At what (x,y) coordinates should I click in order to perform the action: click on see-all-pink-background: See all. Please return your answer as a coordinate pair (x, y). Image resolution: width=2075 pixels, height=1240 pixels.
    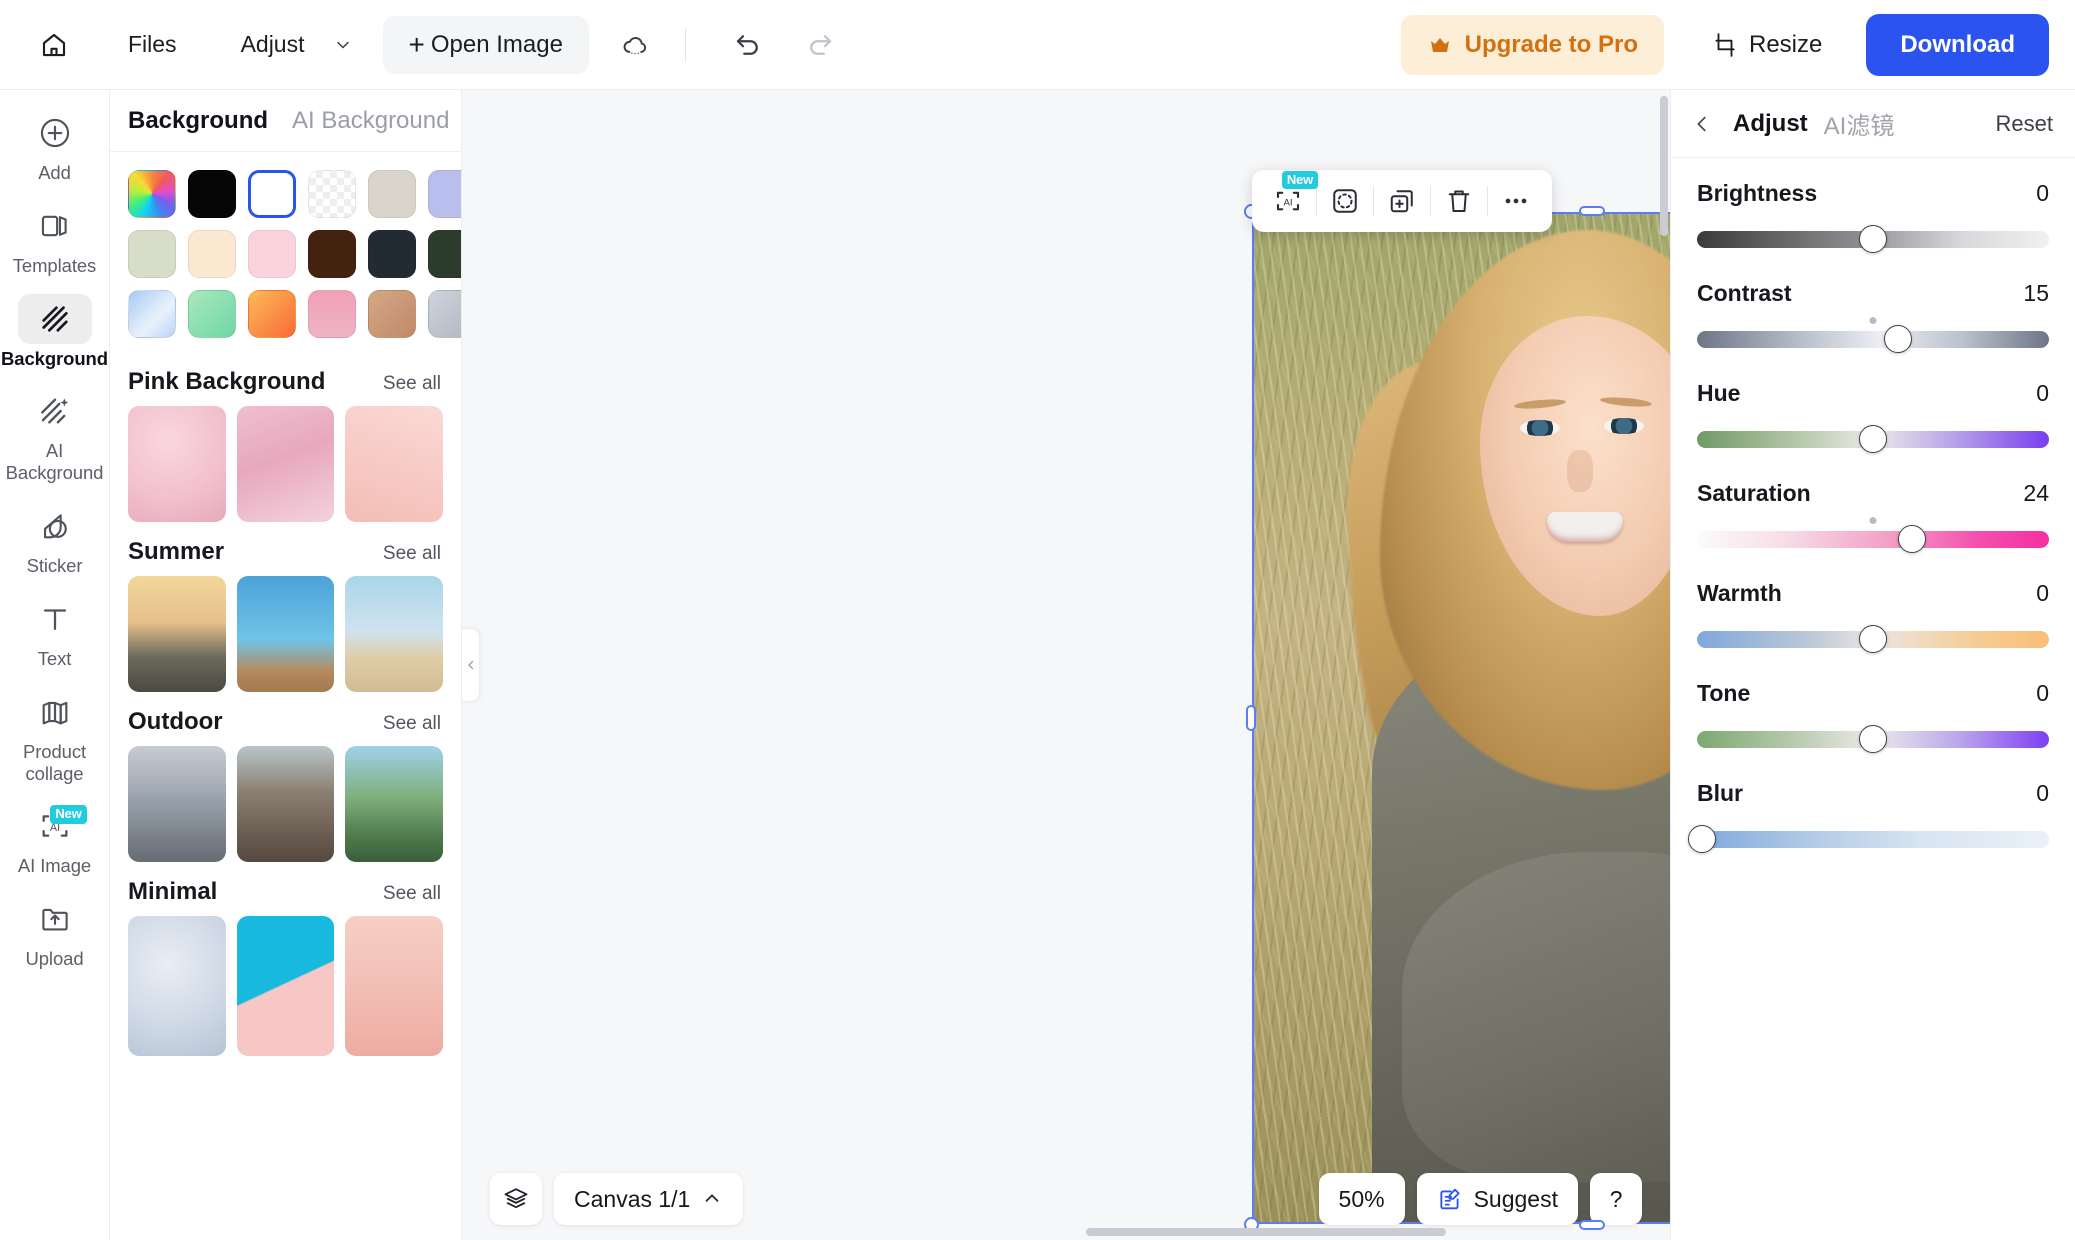
    Looking at the image, I should click on (412, 384).